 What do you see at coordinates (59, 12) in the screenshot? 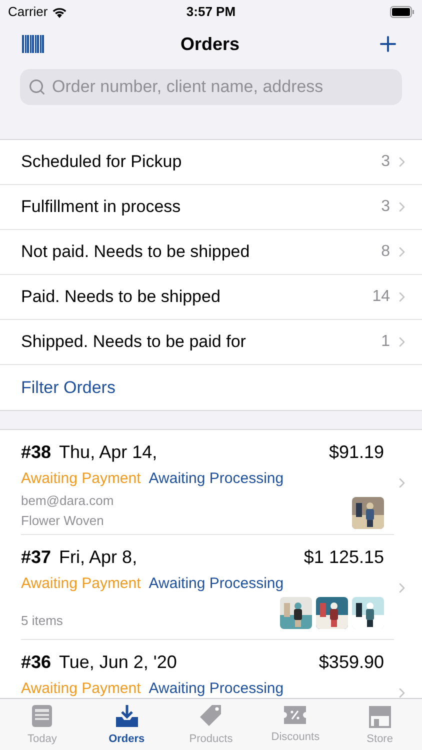
I see `wifi-icon` at bounding box center [59, 12].